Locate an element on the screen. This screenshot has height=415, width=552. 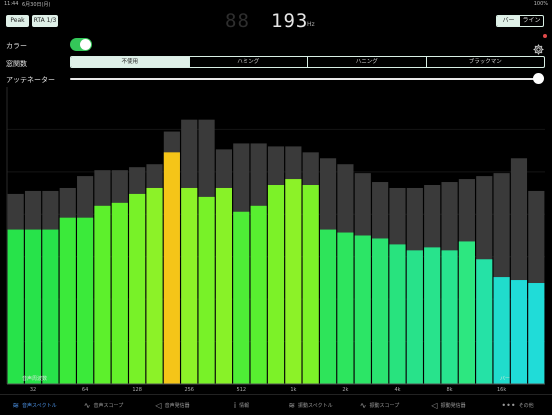
x-tick-label: 64 is located at coordinates (85, 390).